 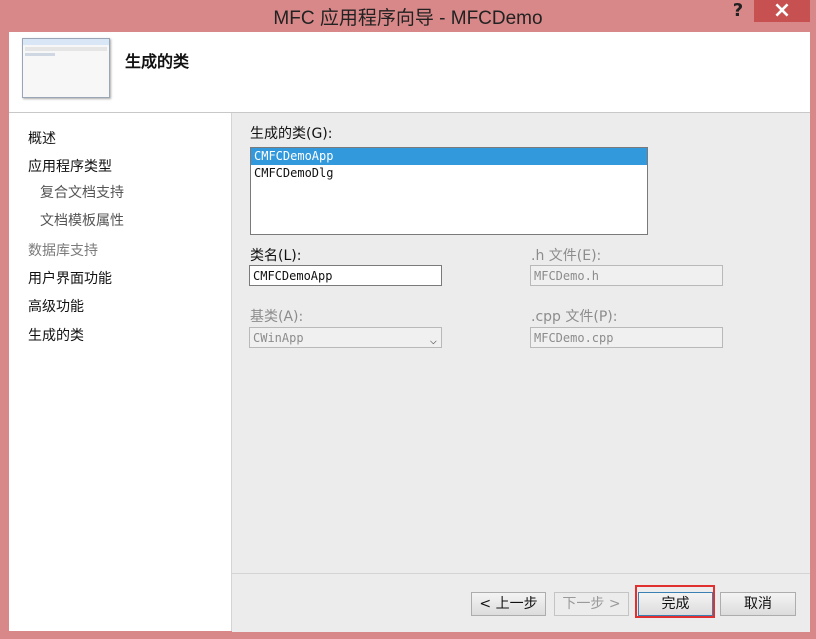 What do you see at coordinates (56, 335) in the screenshot?
I see `nav-item-generated-classes: 生成的类` at bounding box center [56, 335].